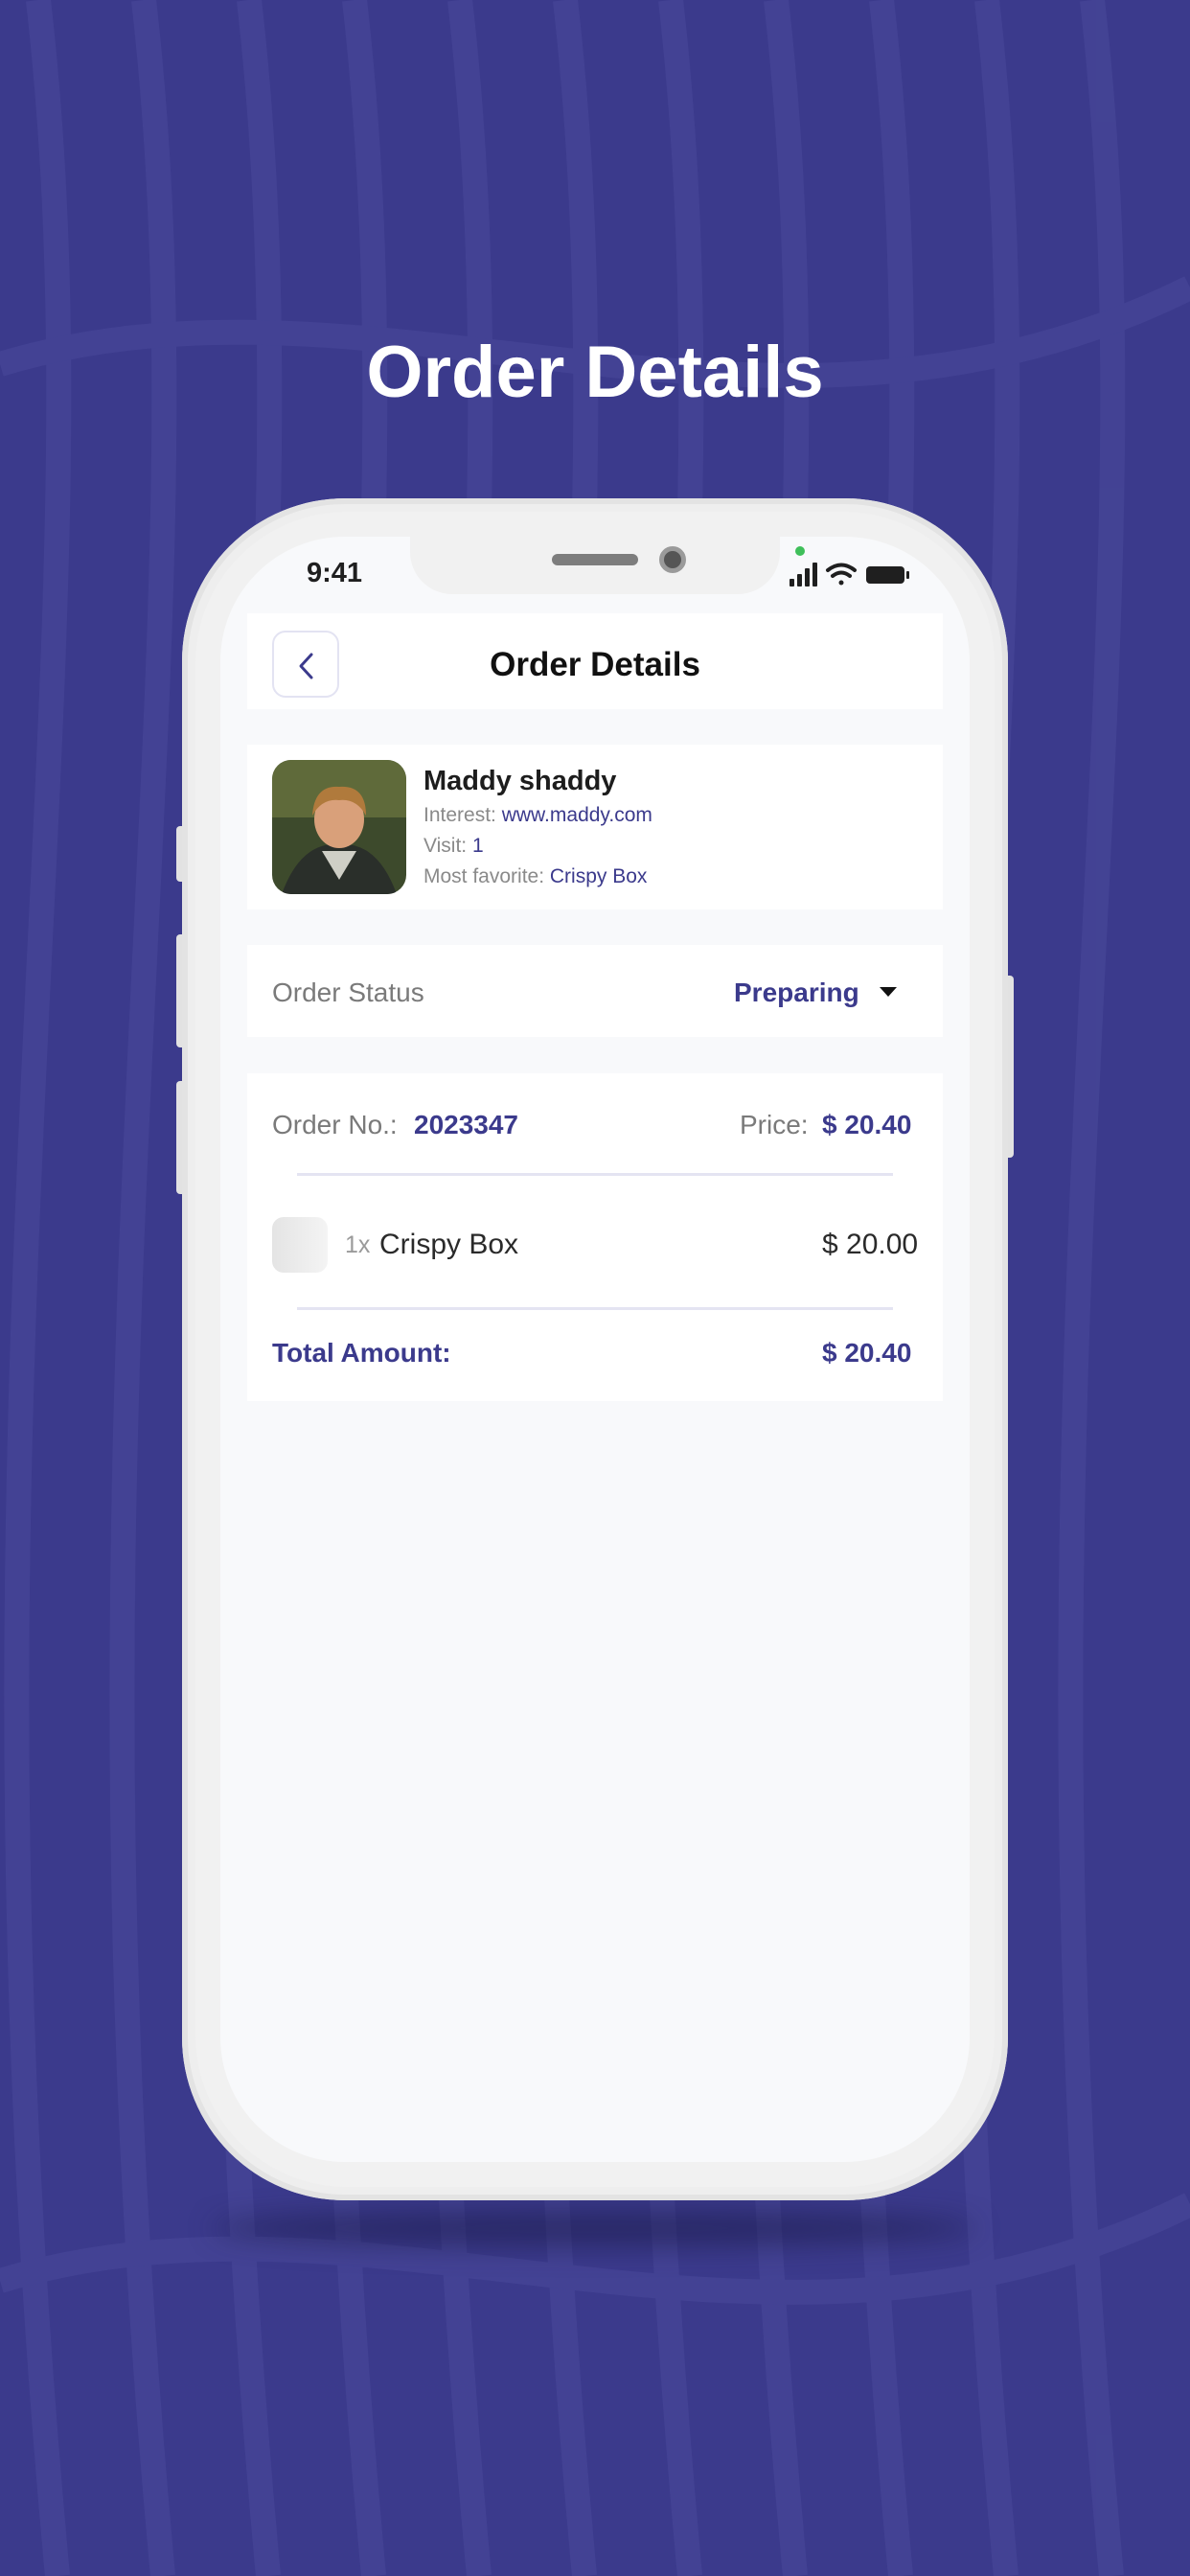 The height and width of the screenshot is (2576, 1190). Describe the element at coordinates (300, 1245) in the screenshot. I see `item-thumbnail` at that location.